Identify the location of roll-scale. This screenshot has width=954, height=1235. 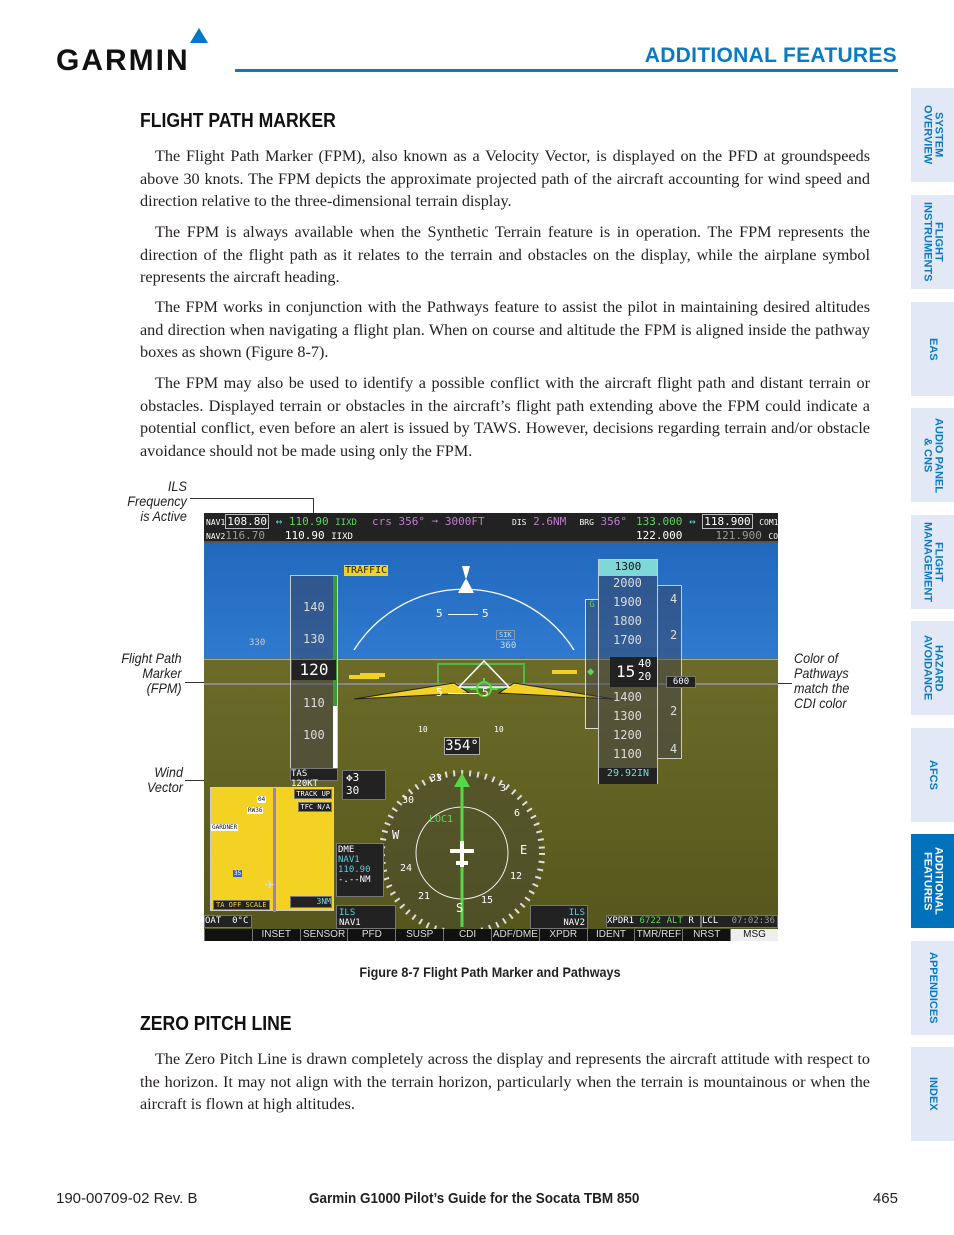
(464, 608).